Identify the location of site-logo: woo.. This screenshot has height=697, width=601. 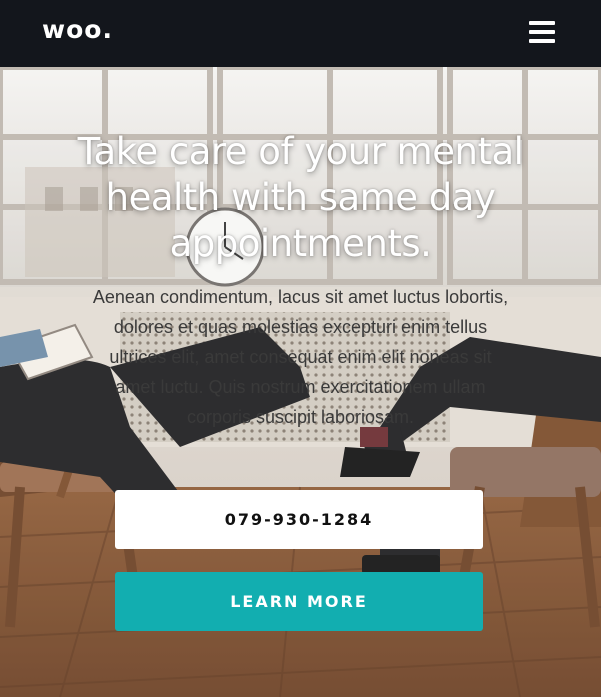
(77, 30).